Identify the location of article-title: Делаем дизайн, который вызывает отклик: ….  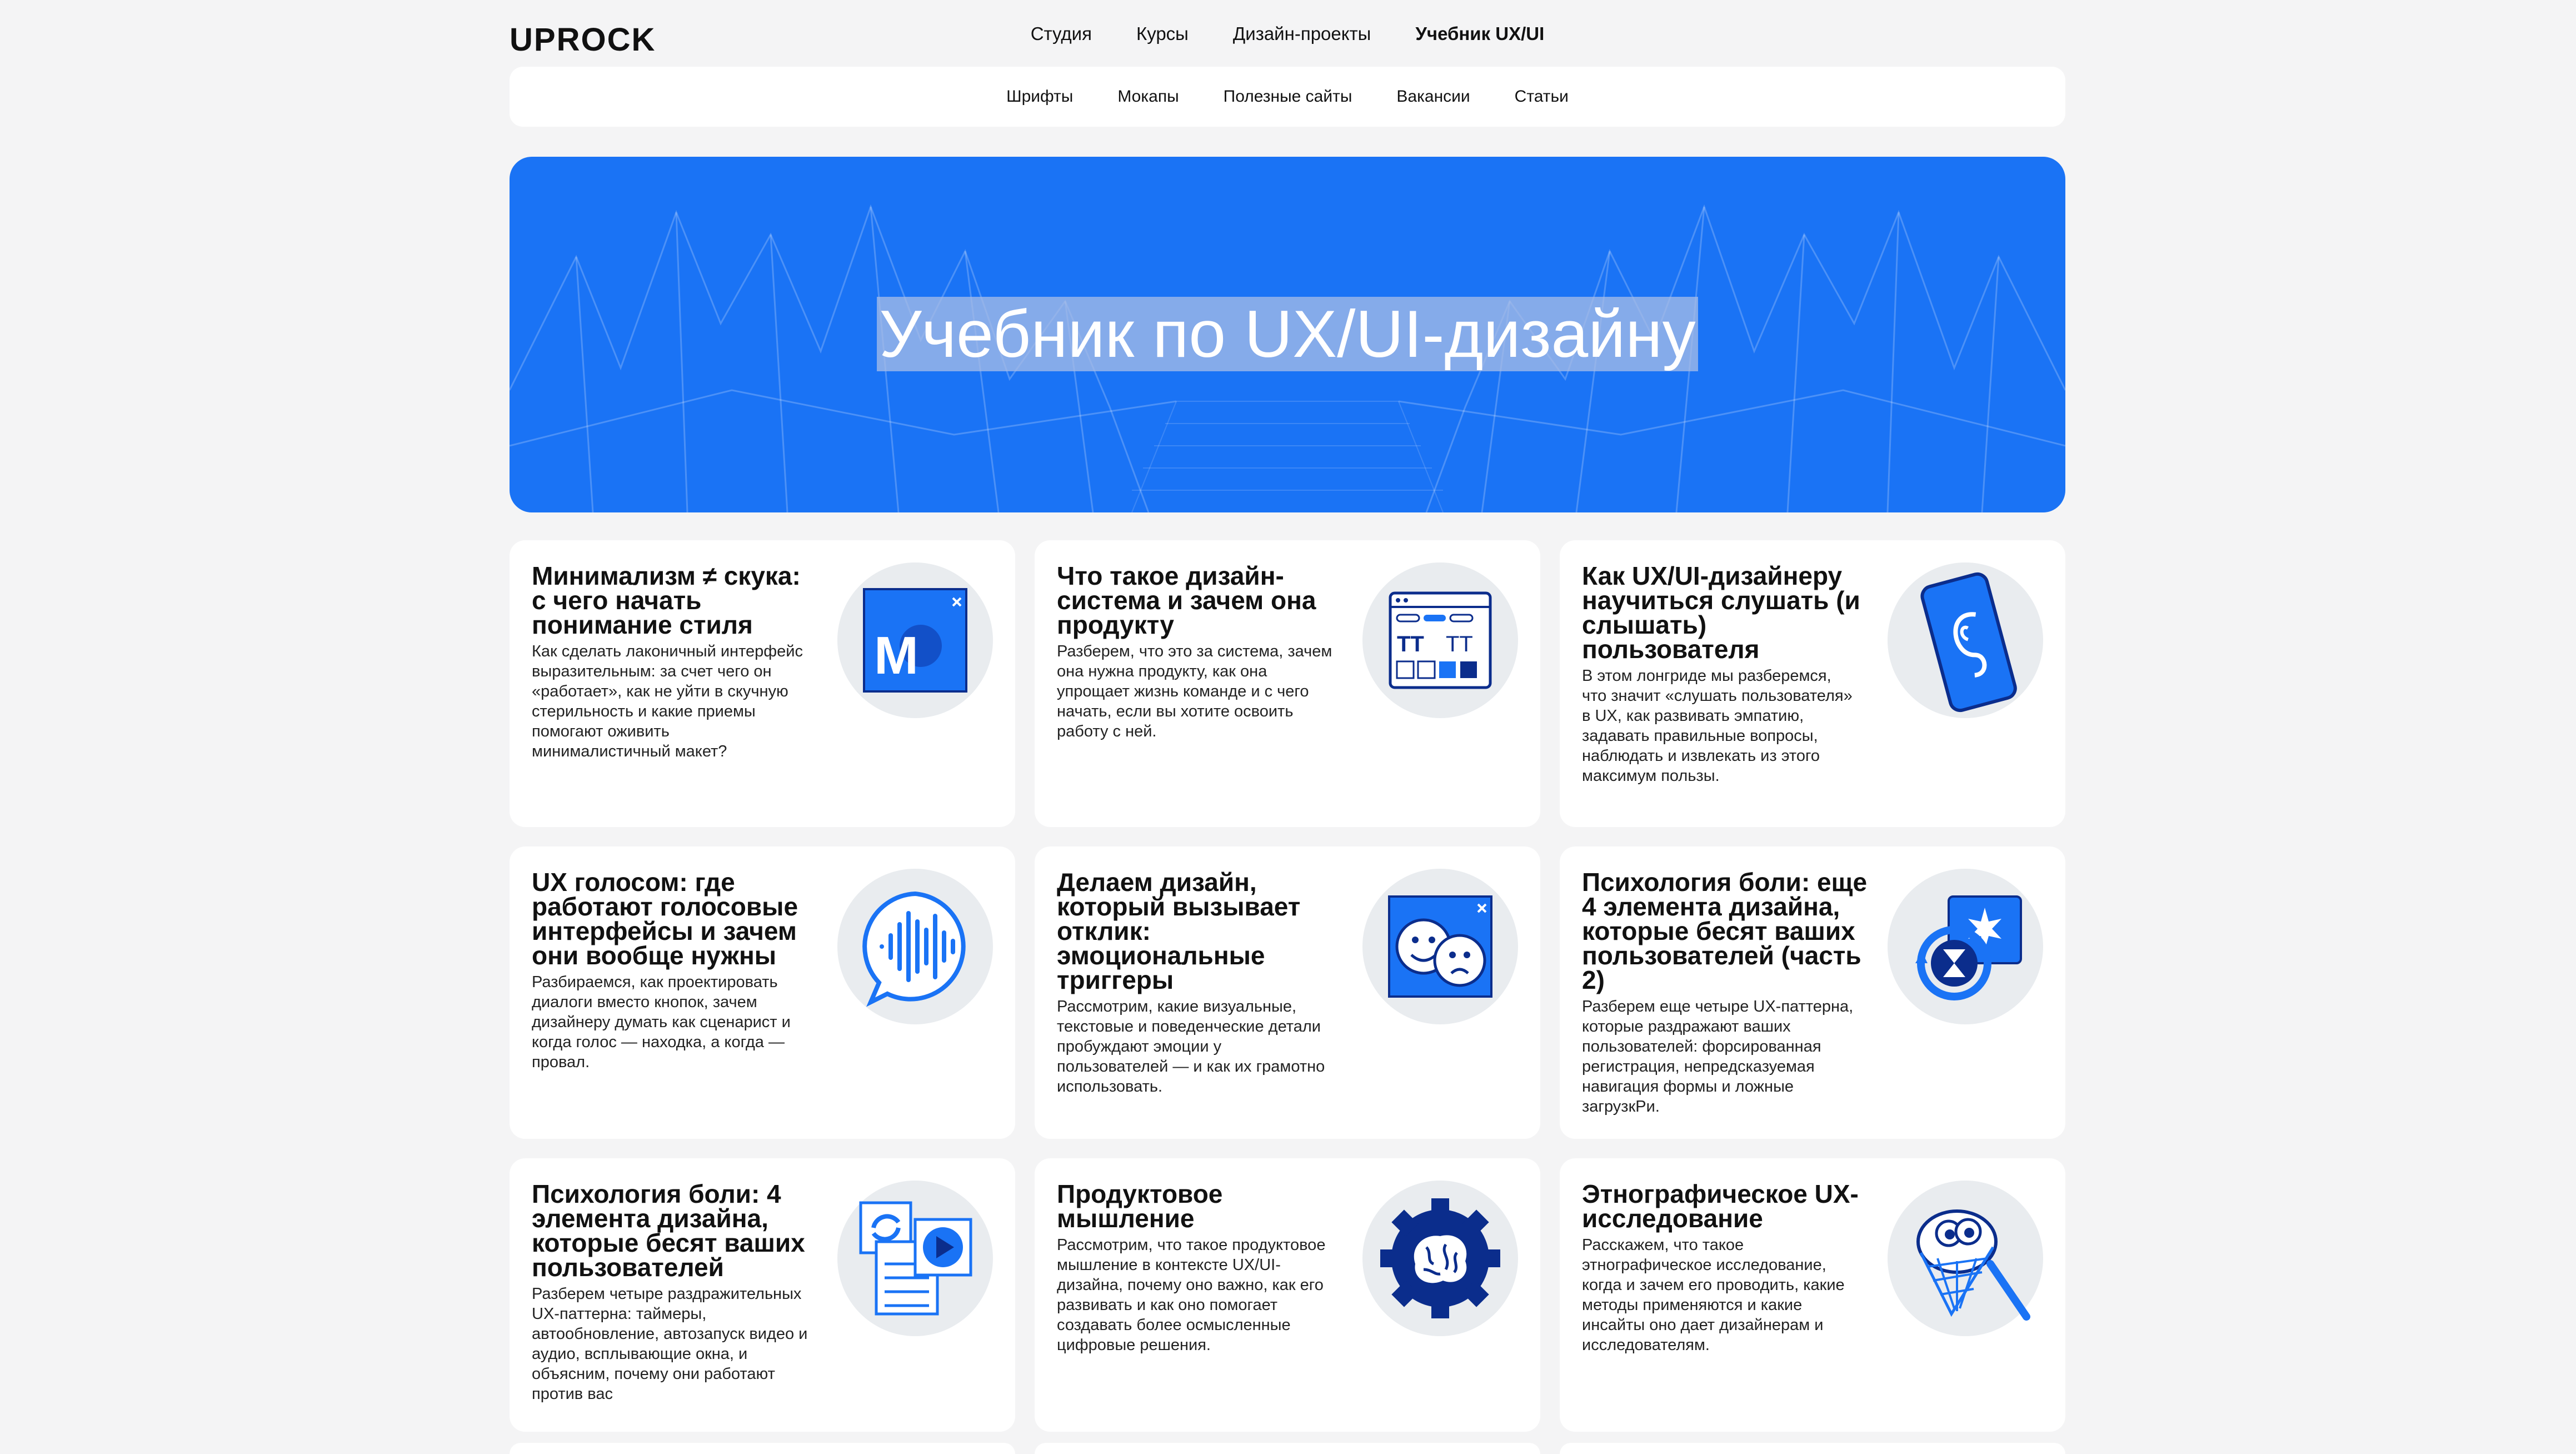
(1201, 931).